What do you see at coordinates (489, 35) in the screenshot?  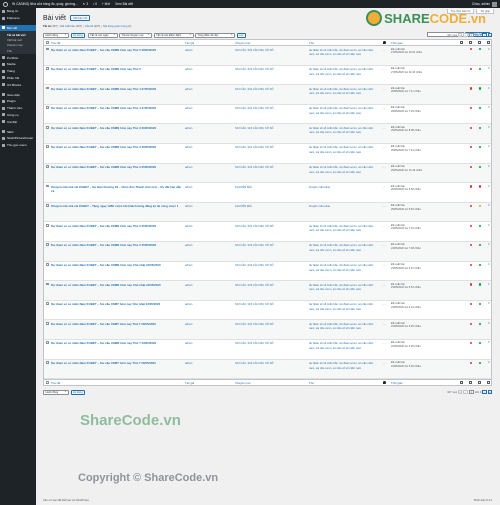 I see `last-page-button: »` at bounding box center [489, 35].